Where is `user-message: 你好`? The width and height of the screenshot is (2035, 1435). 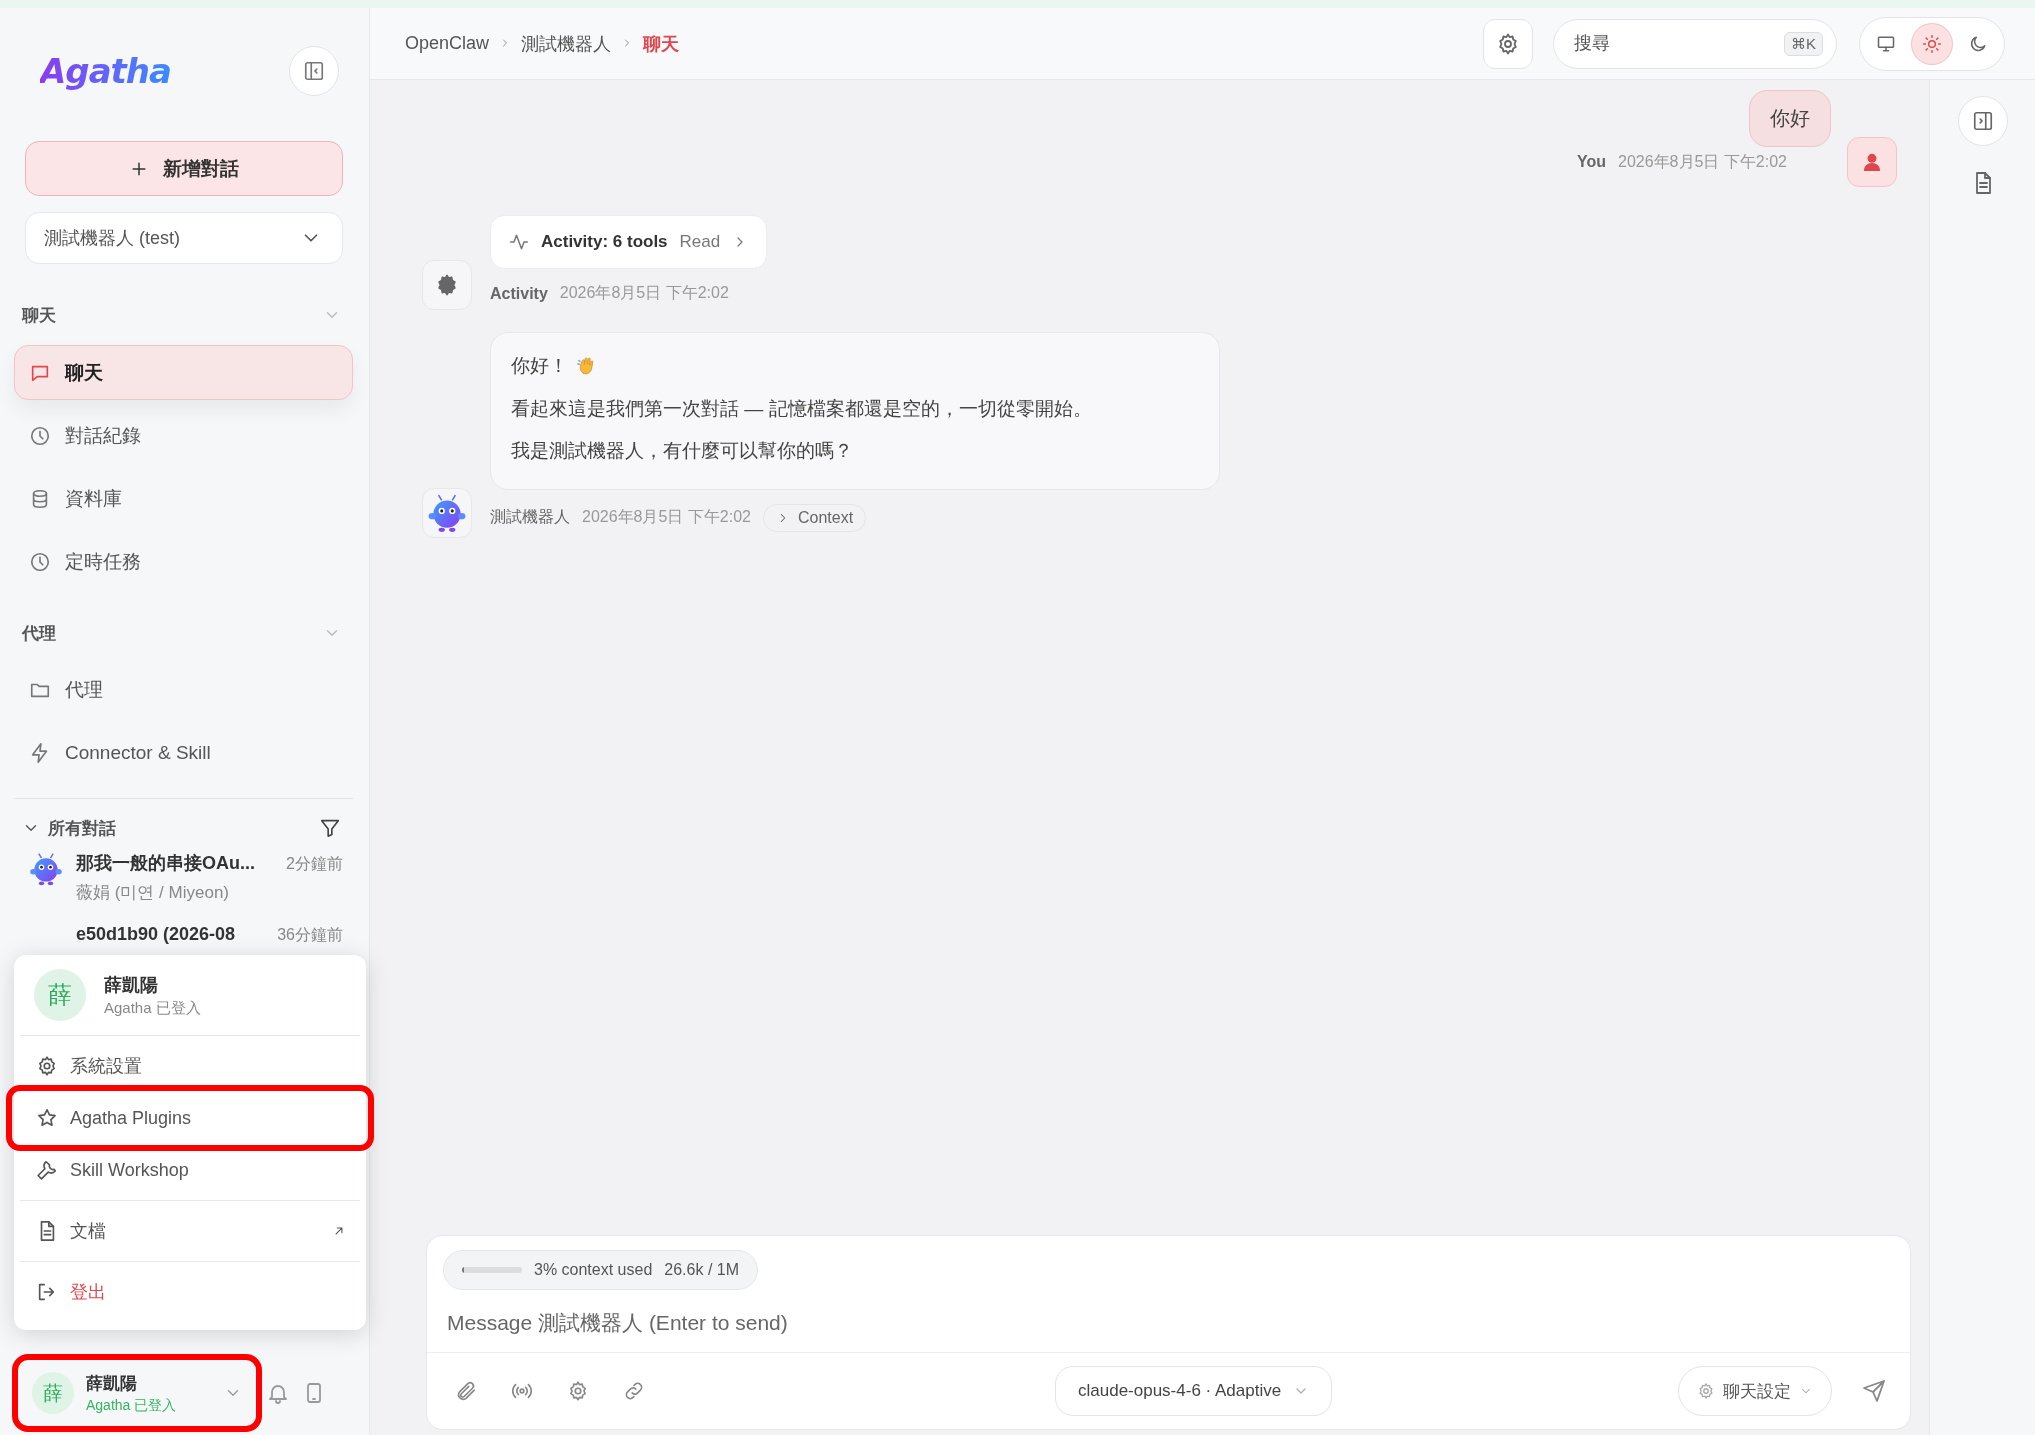
user-message: 你好 is located at coordinates (1790, 118).